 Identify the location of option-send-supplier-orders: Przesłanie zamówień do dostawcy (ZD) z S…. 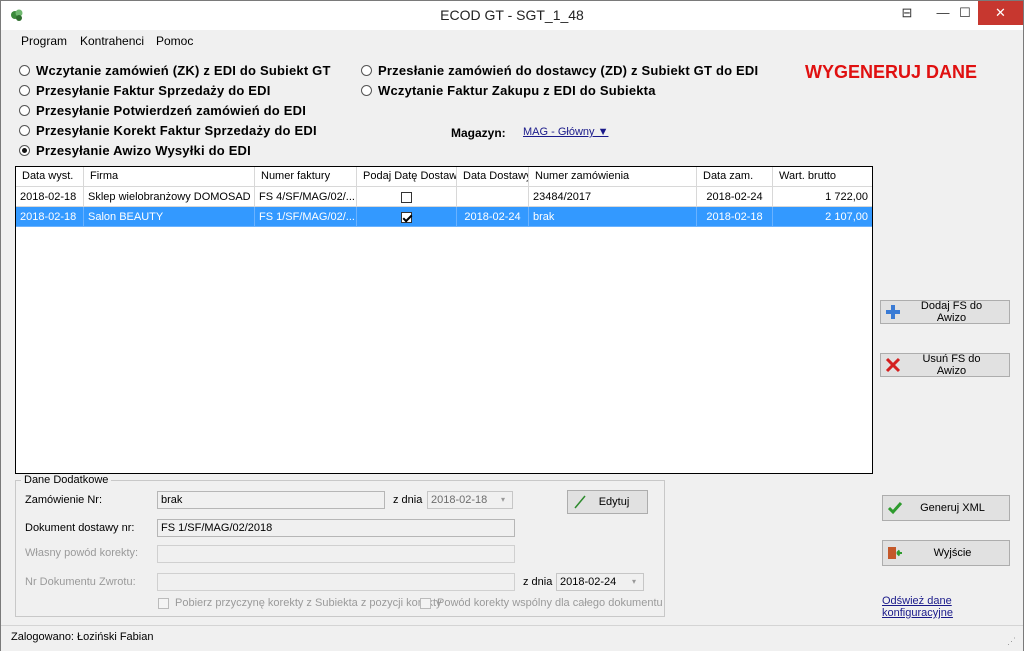
(559, 70).